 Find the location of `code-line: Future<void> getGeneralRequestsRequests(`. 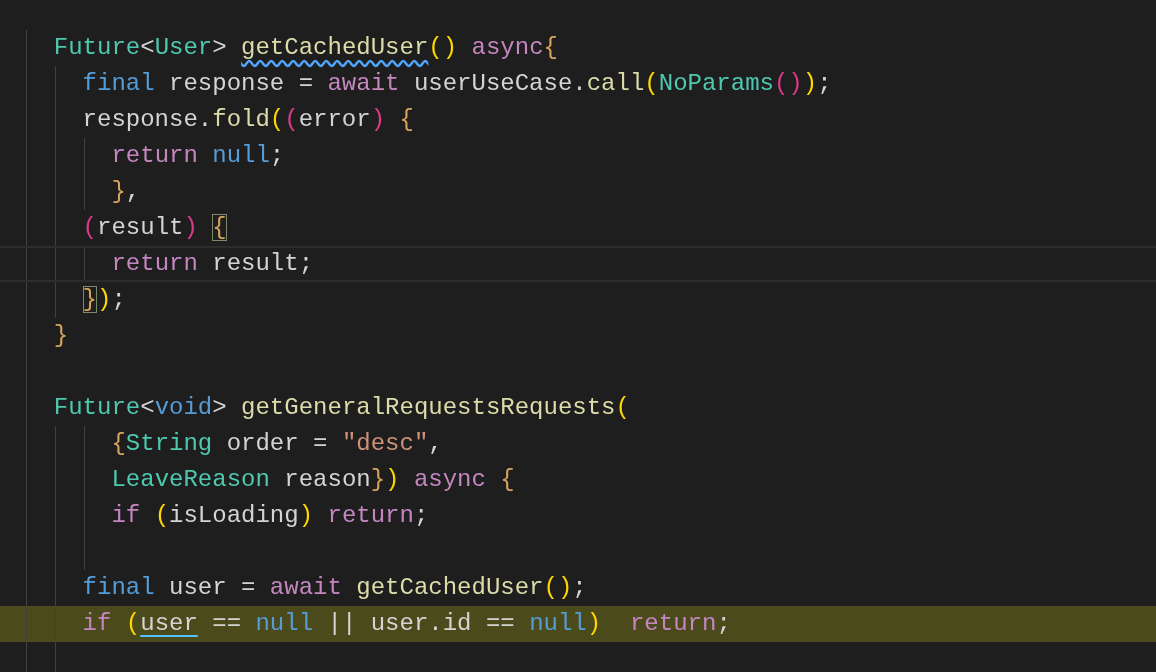

code-line: Future<void> getGeneralRequestsRequests( is located at coordinates (341, 408).